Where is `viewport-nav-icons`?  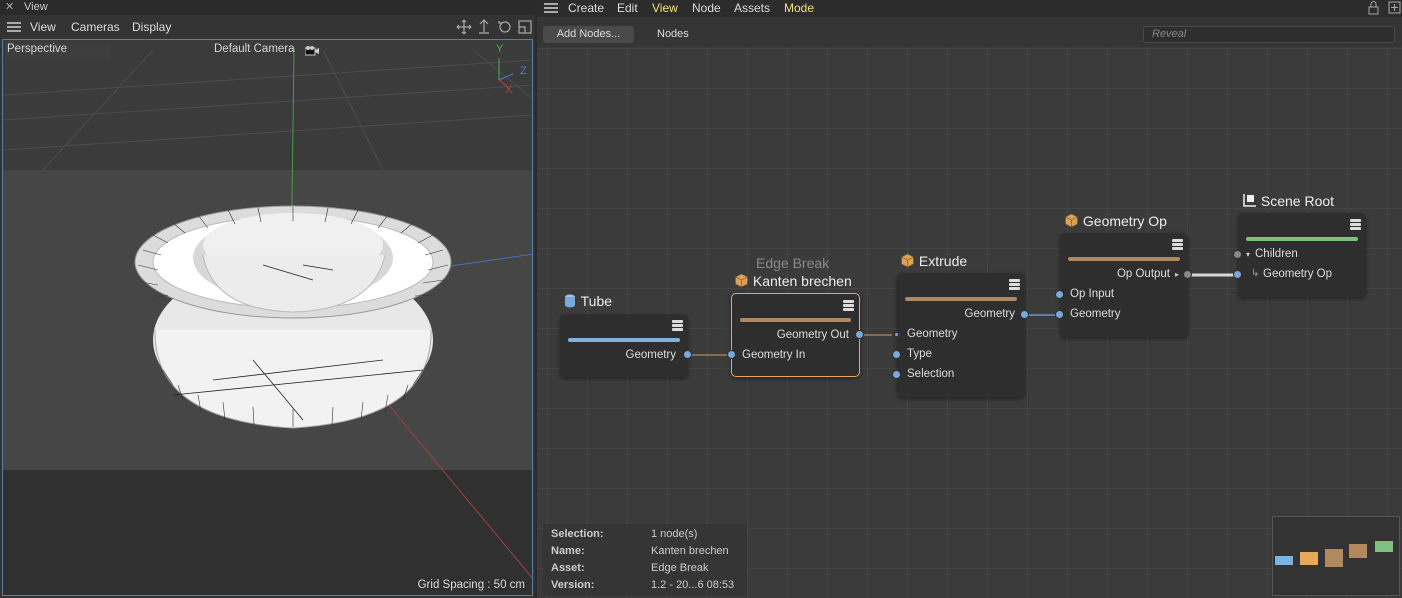
viewport-nav-icons is located at coordinates (494, 27).